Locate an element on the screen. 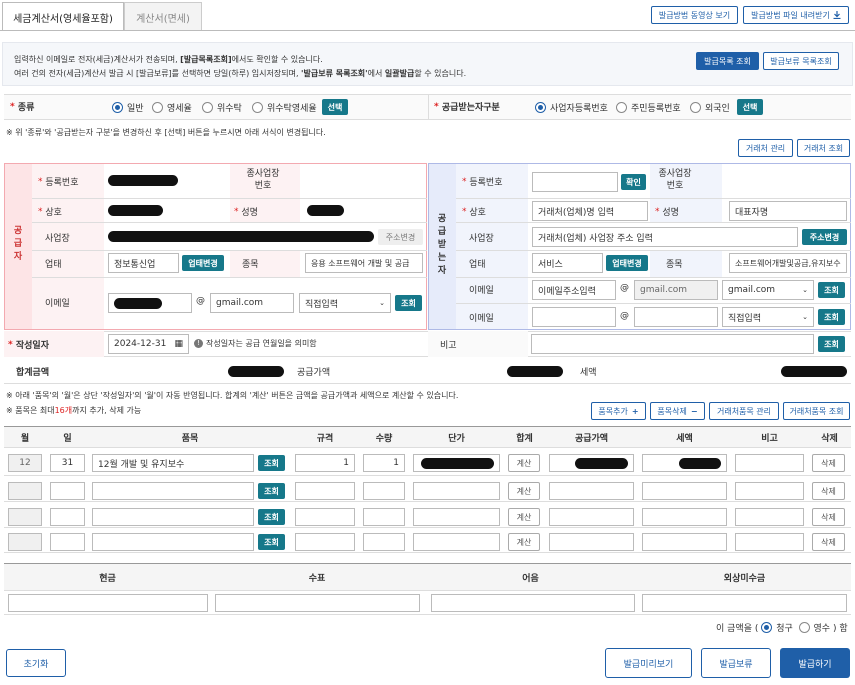 This screenshot has width=855, height=685. buyer-name-field: 거래처(업체)명 입력 is located at coordinates (590, 211).